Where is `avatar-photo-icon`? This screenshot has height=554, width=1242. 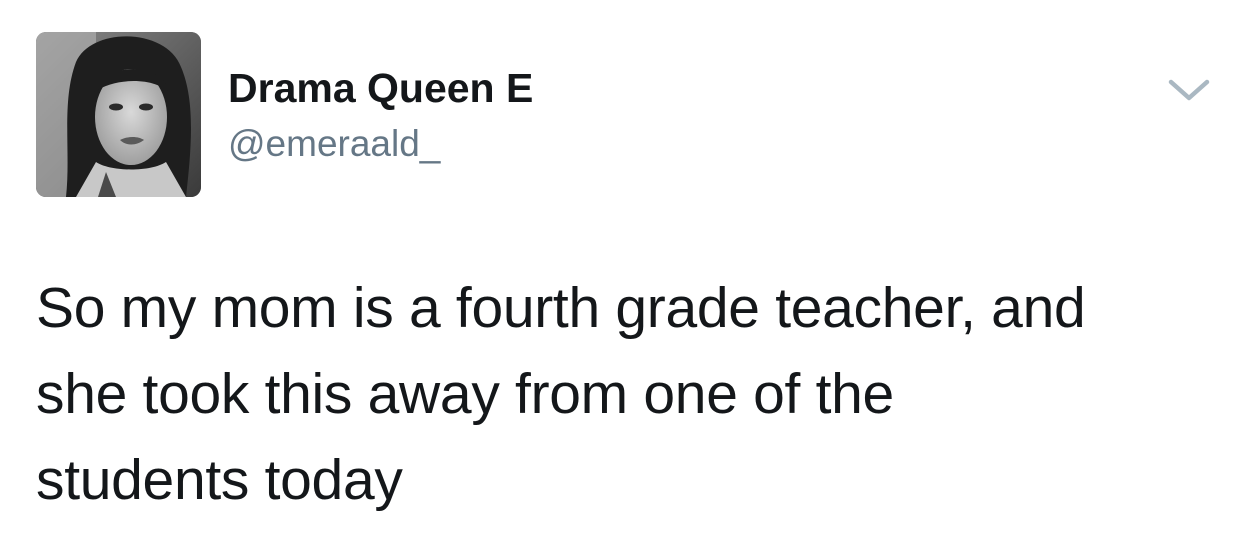
avatar-photo-icon is located at coordinates (118, 114).